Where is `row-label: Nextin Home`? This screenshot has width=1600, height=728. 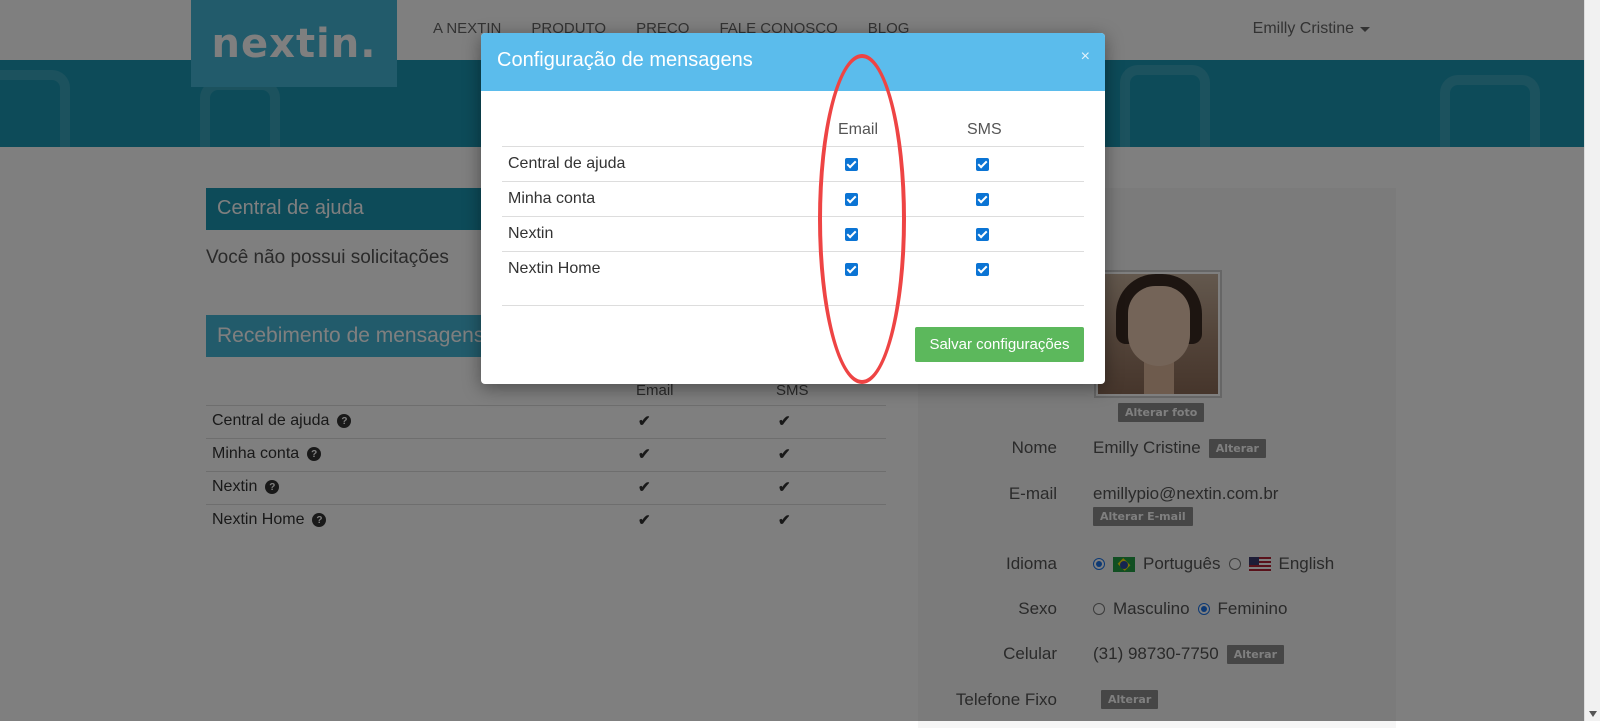 row-label: Nextin Home is located at coordinates (554, 268).